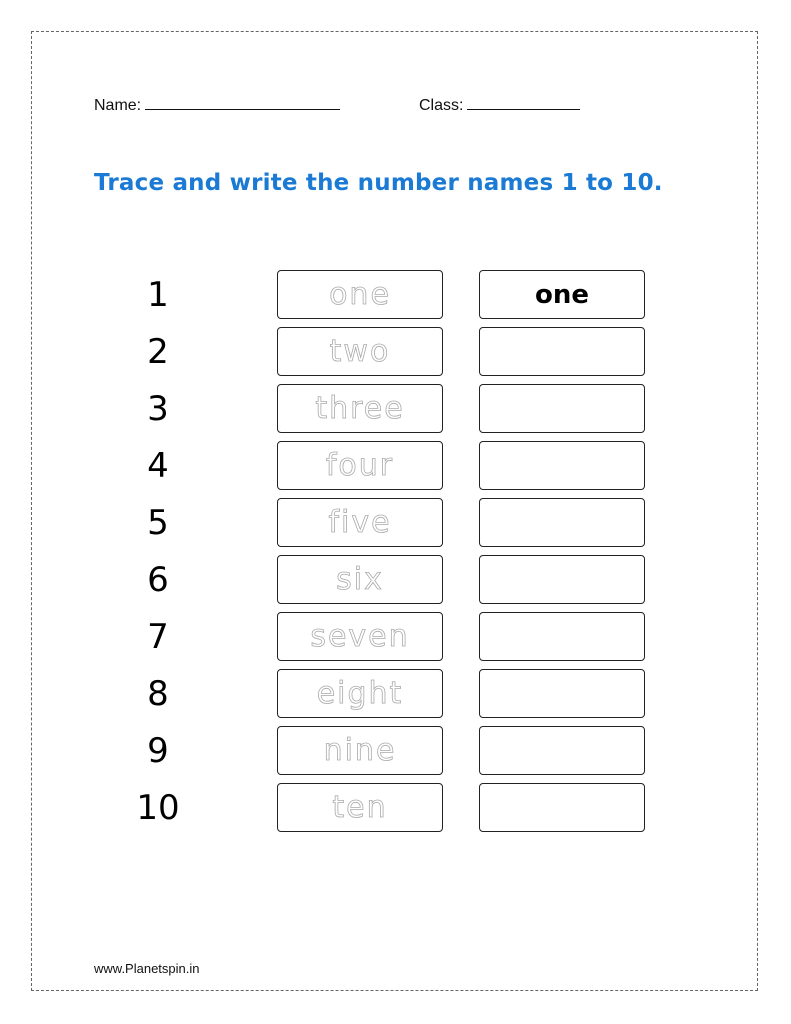 The image size is (791, 1024). I want to click on exercise-row: 5 five, so click(395, 526).